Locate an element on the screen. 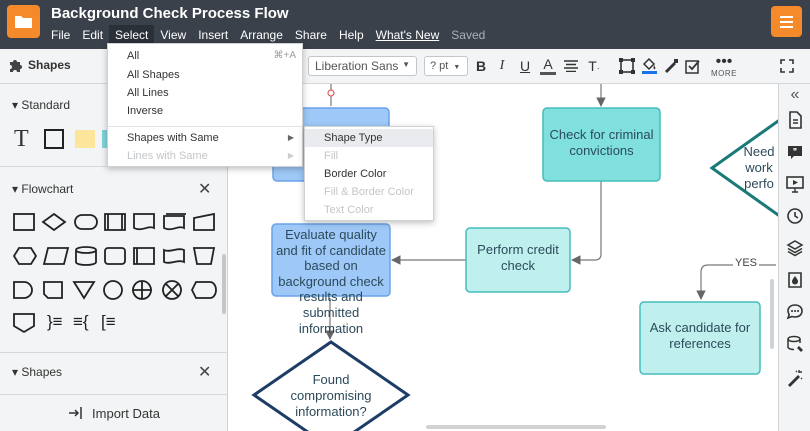  layers-icon is located at coordinates (795, 248).